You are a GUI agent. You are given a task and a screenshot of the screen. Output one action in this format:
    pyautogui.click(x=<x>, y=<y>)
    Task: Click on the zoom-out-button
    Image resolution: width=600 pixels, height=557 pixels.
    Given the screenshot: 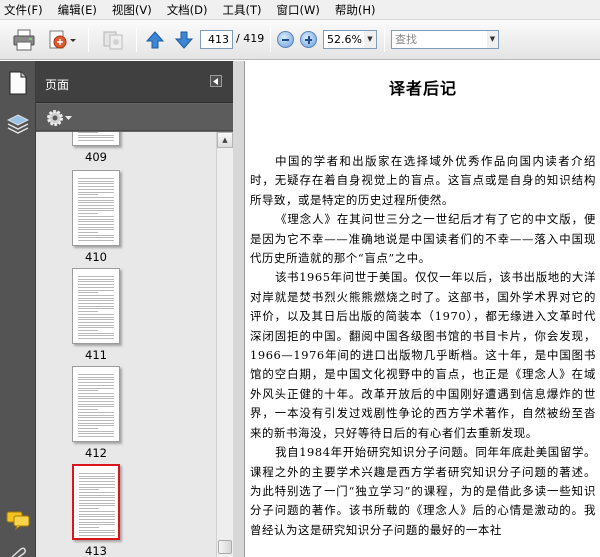 What is the action you would take?
    pyautogui.click(x=285, y=39)
    